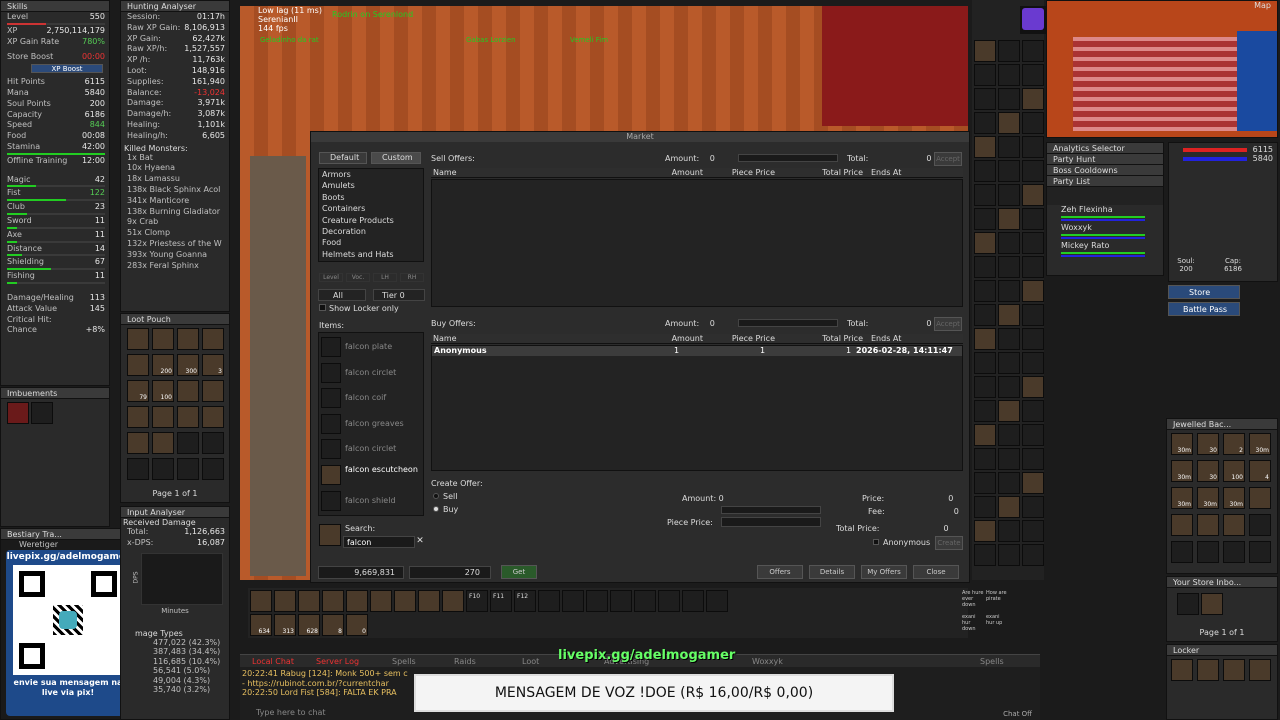 The height and width of the screenshot is (720, 1280). What do you see at coordinates (337, 661) in the screenshot?
I see `chat-tab: Server Log` at bounding box center [337, 661].